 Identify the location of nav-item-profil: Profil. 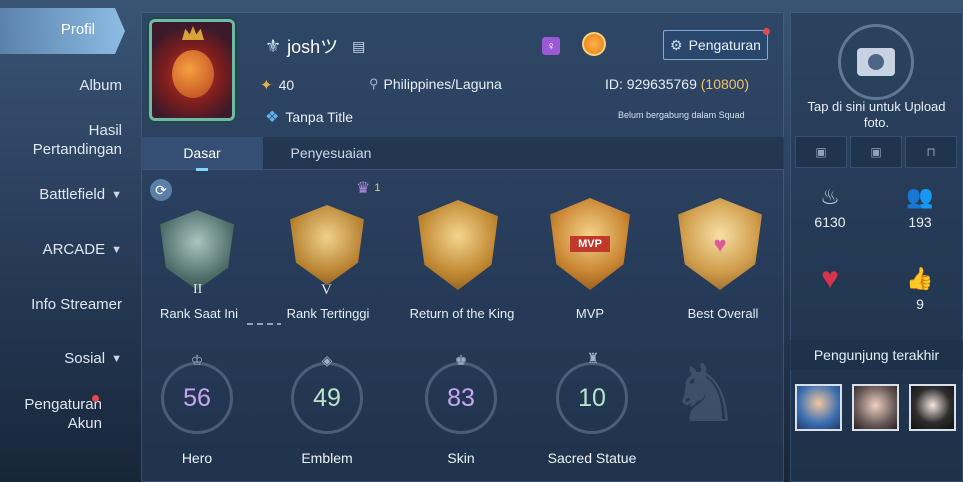
(62, 31).